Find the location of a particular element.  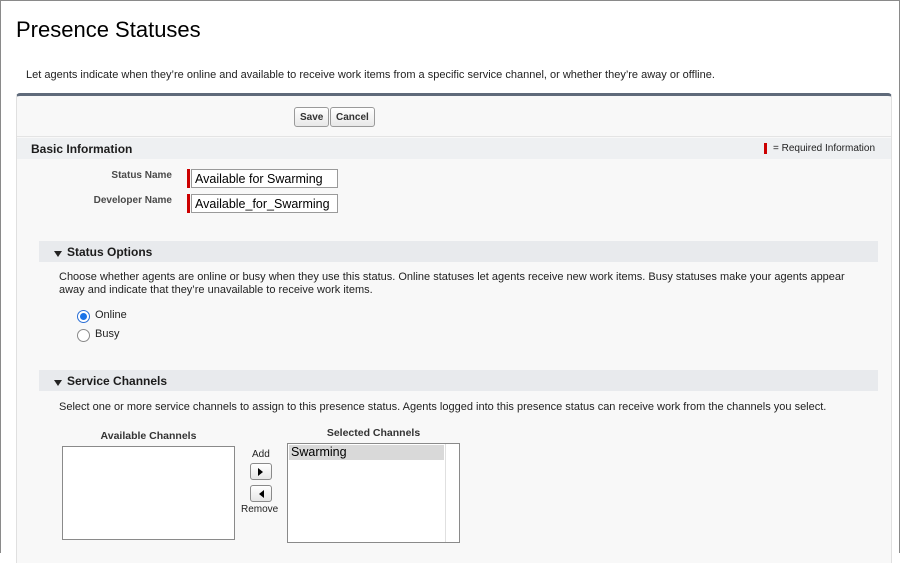

basic-information-title: Basic Information is located at coordinates (82, 149).